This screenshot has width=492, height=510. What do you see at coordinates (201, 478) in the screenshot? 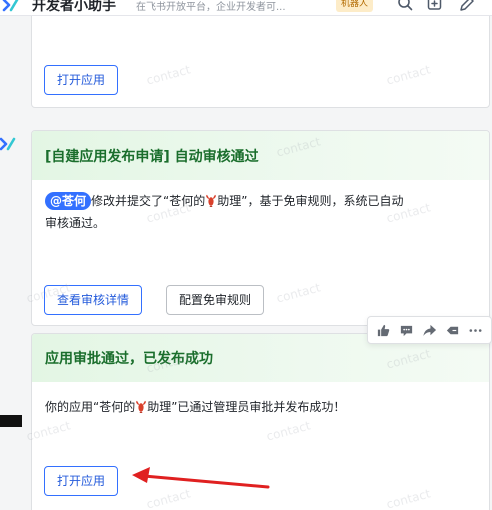
I see `annotation-arrow-icon` at bounding box center [201, 478].